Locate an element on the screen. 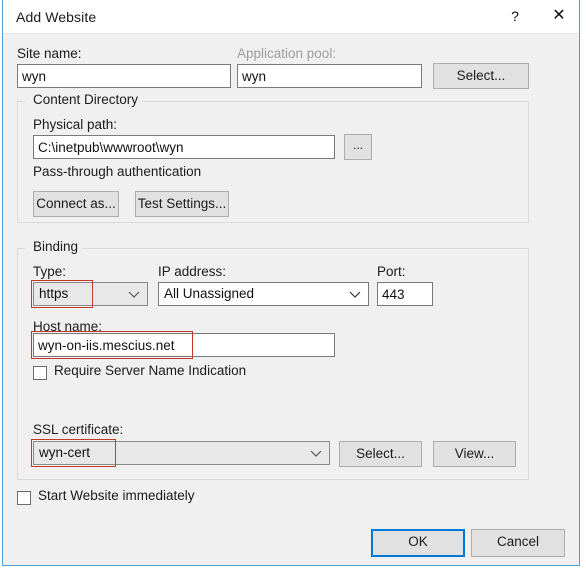  content-directory-group-title: Content Directory is located at coordinates (86, 99).